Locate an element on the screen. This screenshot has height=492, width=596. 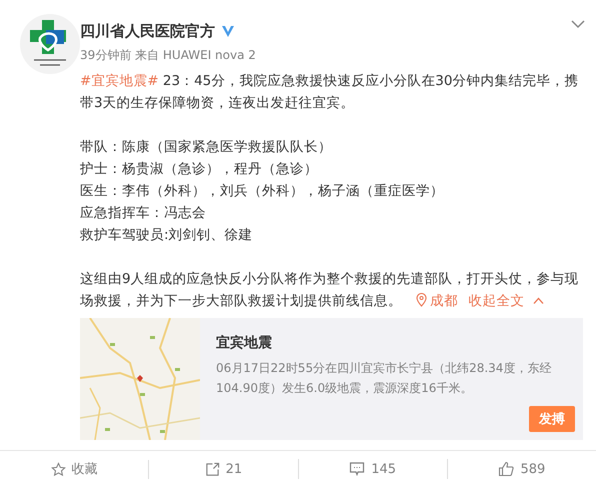
card-title: 宜宾地震 is located at coordinates (244, 343).